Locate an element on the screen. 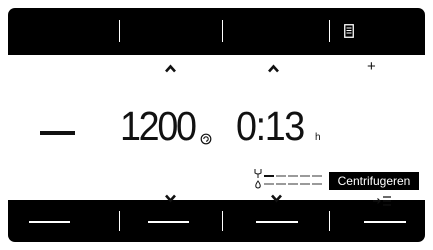 The image size is (433, 250). document-icon is located at coordinates (349, 31).